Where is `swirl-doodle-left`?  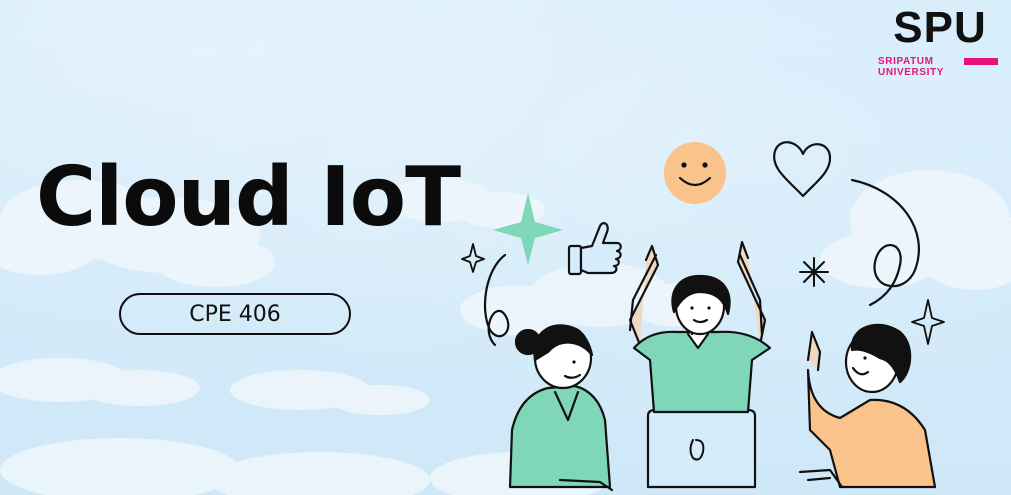 swirl-doodle-left is located at coordinates (496, 300).